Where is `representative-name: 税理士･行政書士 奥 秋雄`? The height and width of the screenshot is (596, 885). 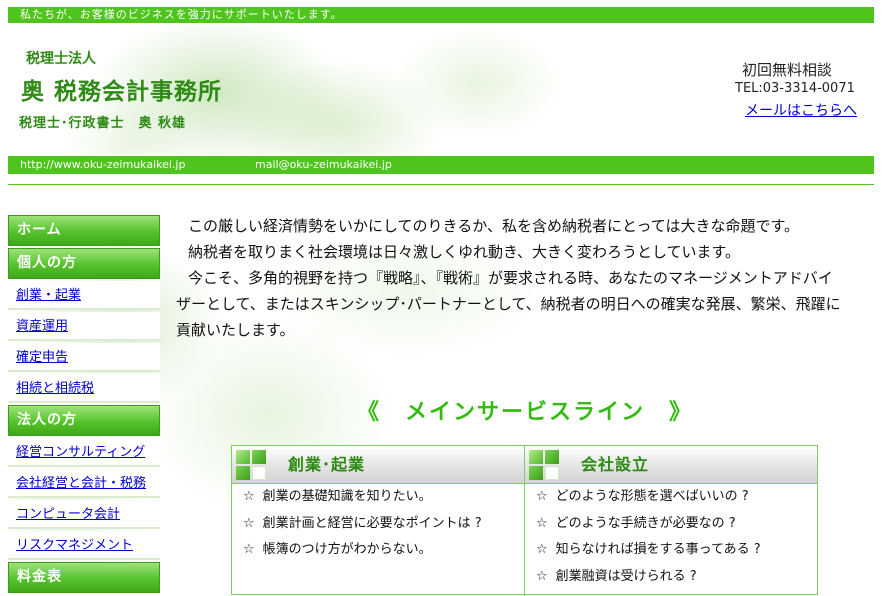
representative-name: 税理士･行政書士 奥 秋雄 is located at coordinates (103, 123).